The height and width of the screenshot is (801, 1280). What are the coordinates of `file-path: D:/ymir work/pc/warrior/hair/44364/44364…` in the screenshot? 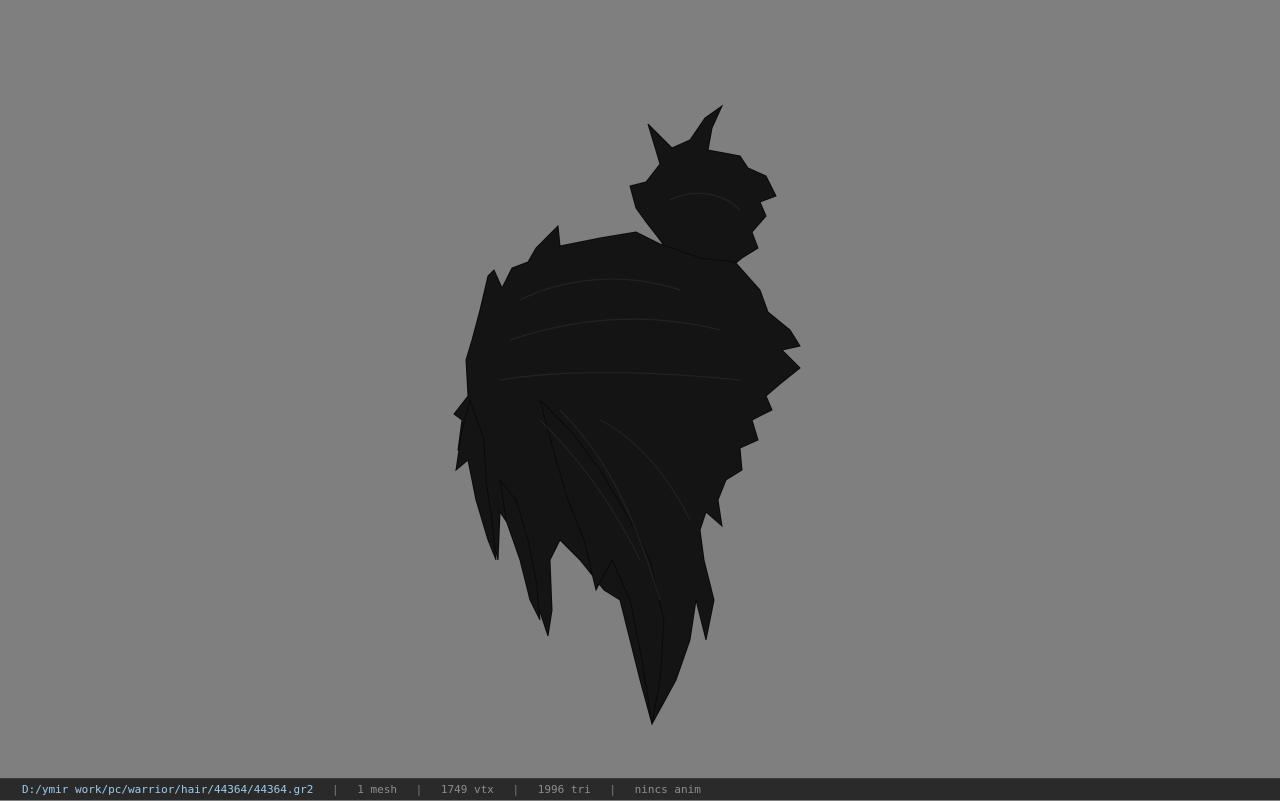 It's located at (168, 789).